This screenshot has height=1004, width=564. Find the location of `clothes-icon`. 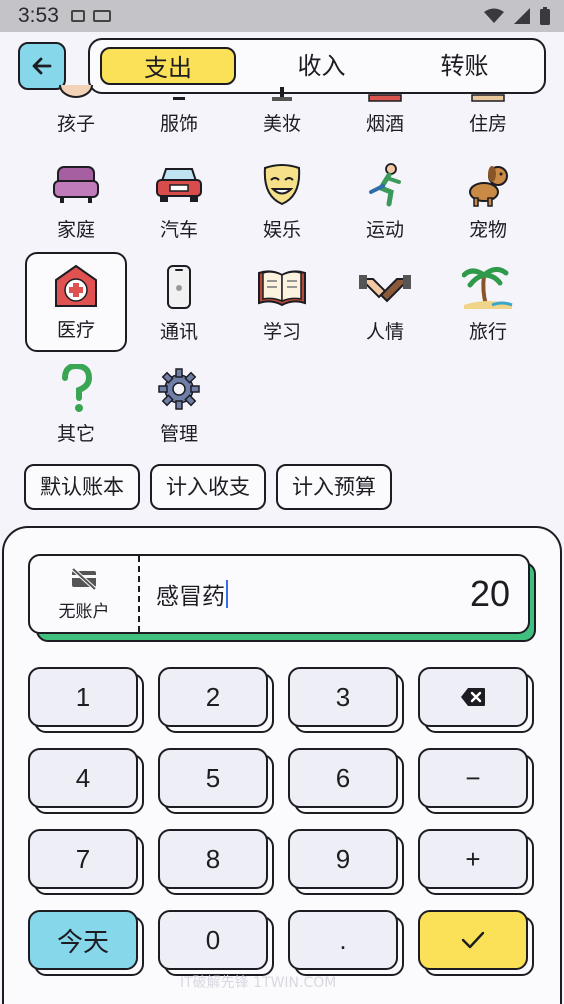

clothes-icon is located at coordinates (179, 94).